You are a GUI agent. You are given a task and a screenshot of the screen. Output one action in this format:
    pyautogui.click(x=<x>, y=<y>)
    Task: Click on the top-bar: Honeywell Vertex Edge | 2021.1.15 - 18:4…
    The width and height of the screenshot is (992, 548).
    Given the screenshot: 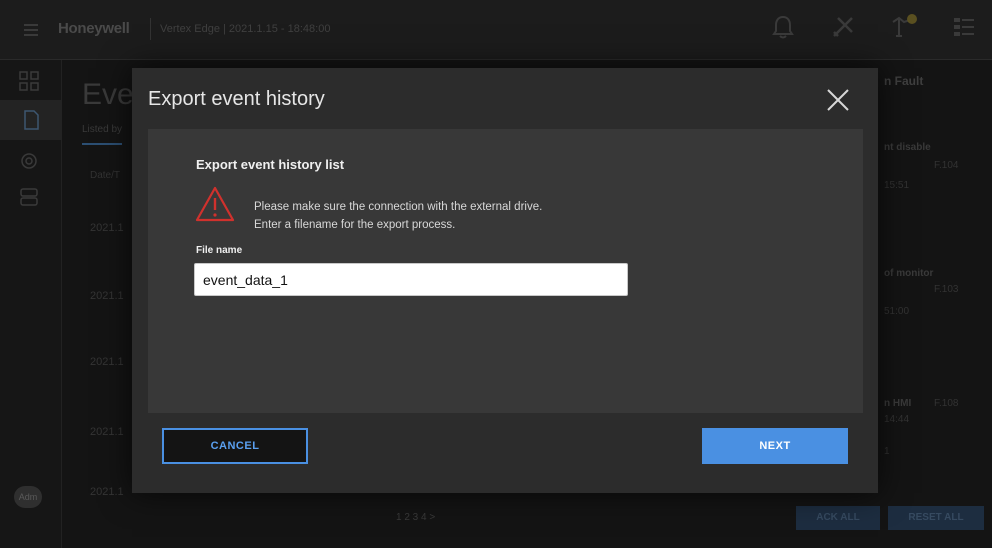 What is the action you would take?
    pyautogui.click(x=496, y=30)
    